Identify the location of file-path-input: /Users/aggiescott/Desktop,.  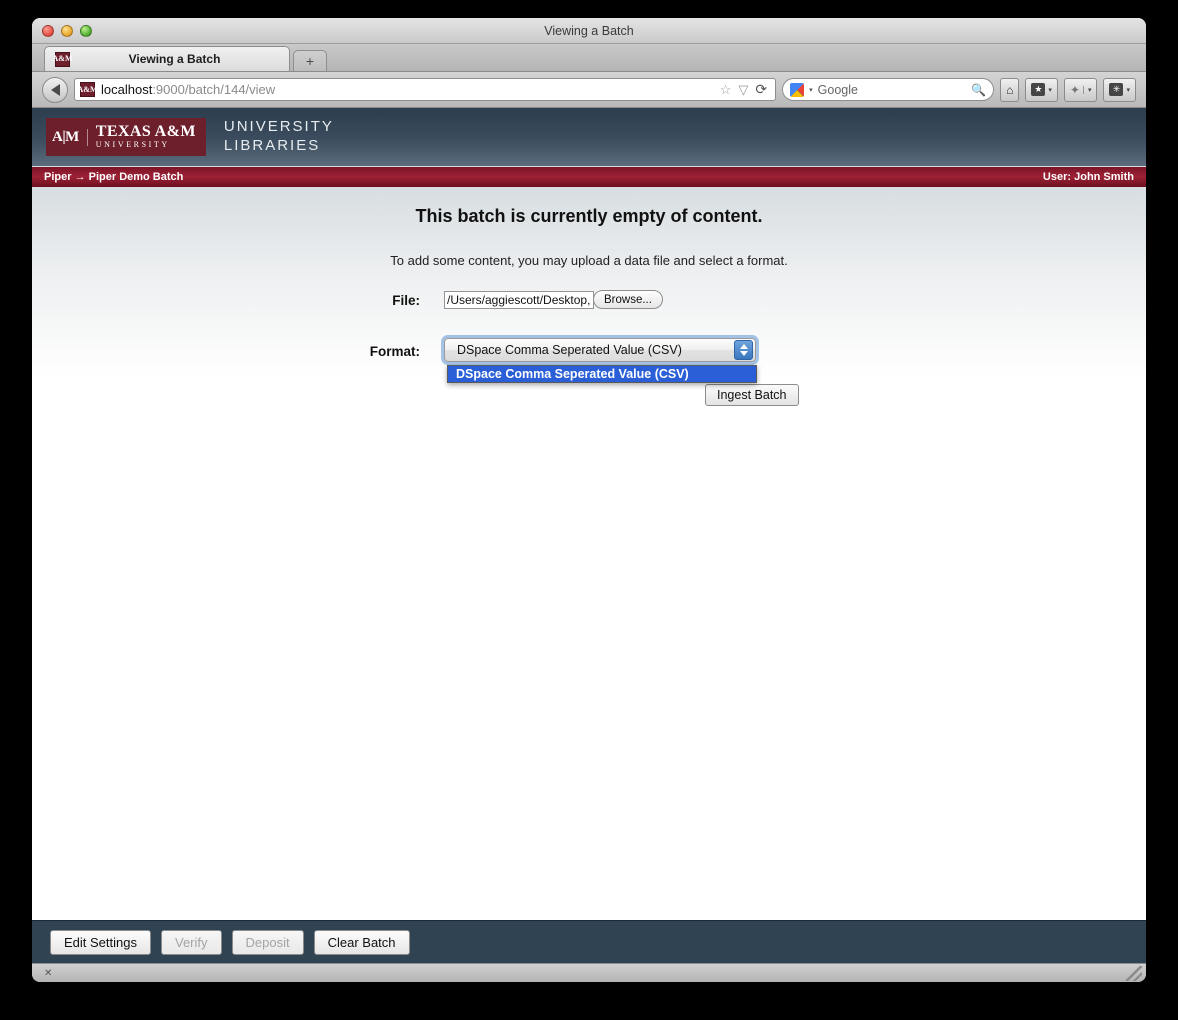
(519, 299).